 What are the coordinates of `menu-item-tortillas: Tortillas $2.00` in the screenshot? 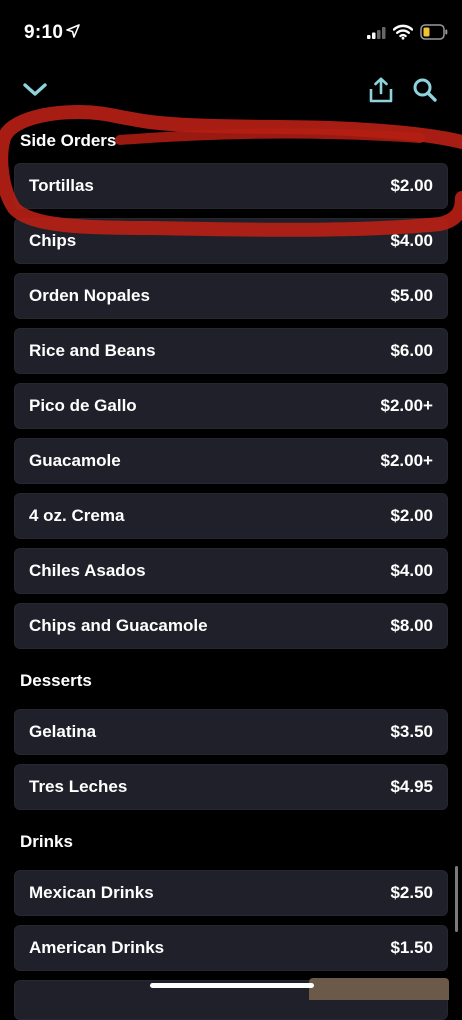 It's located at (231, 186).